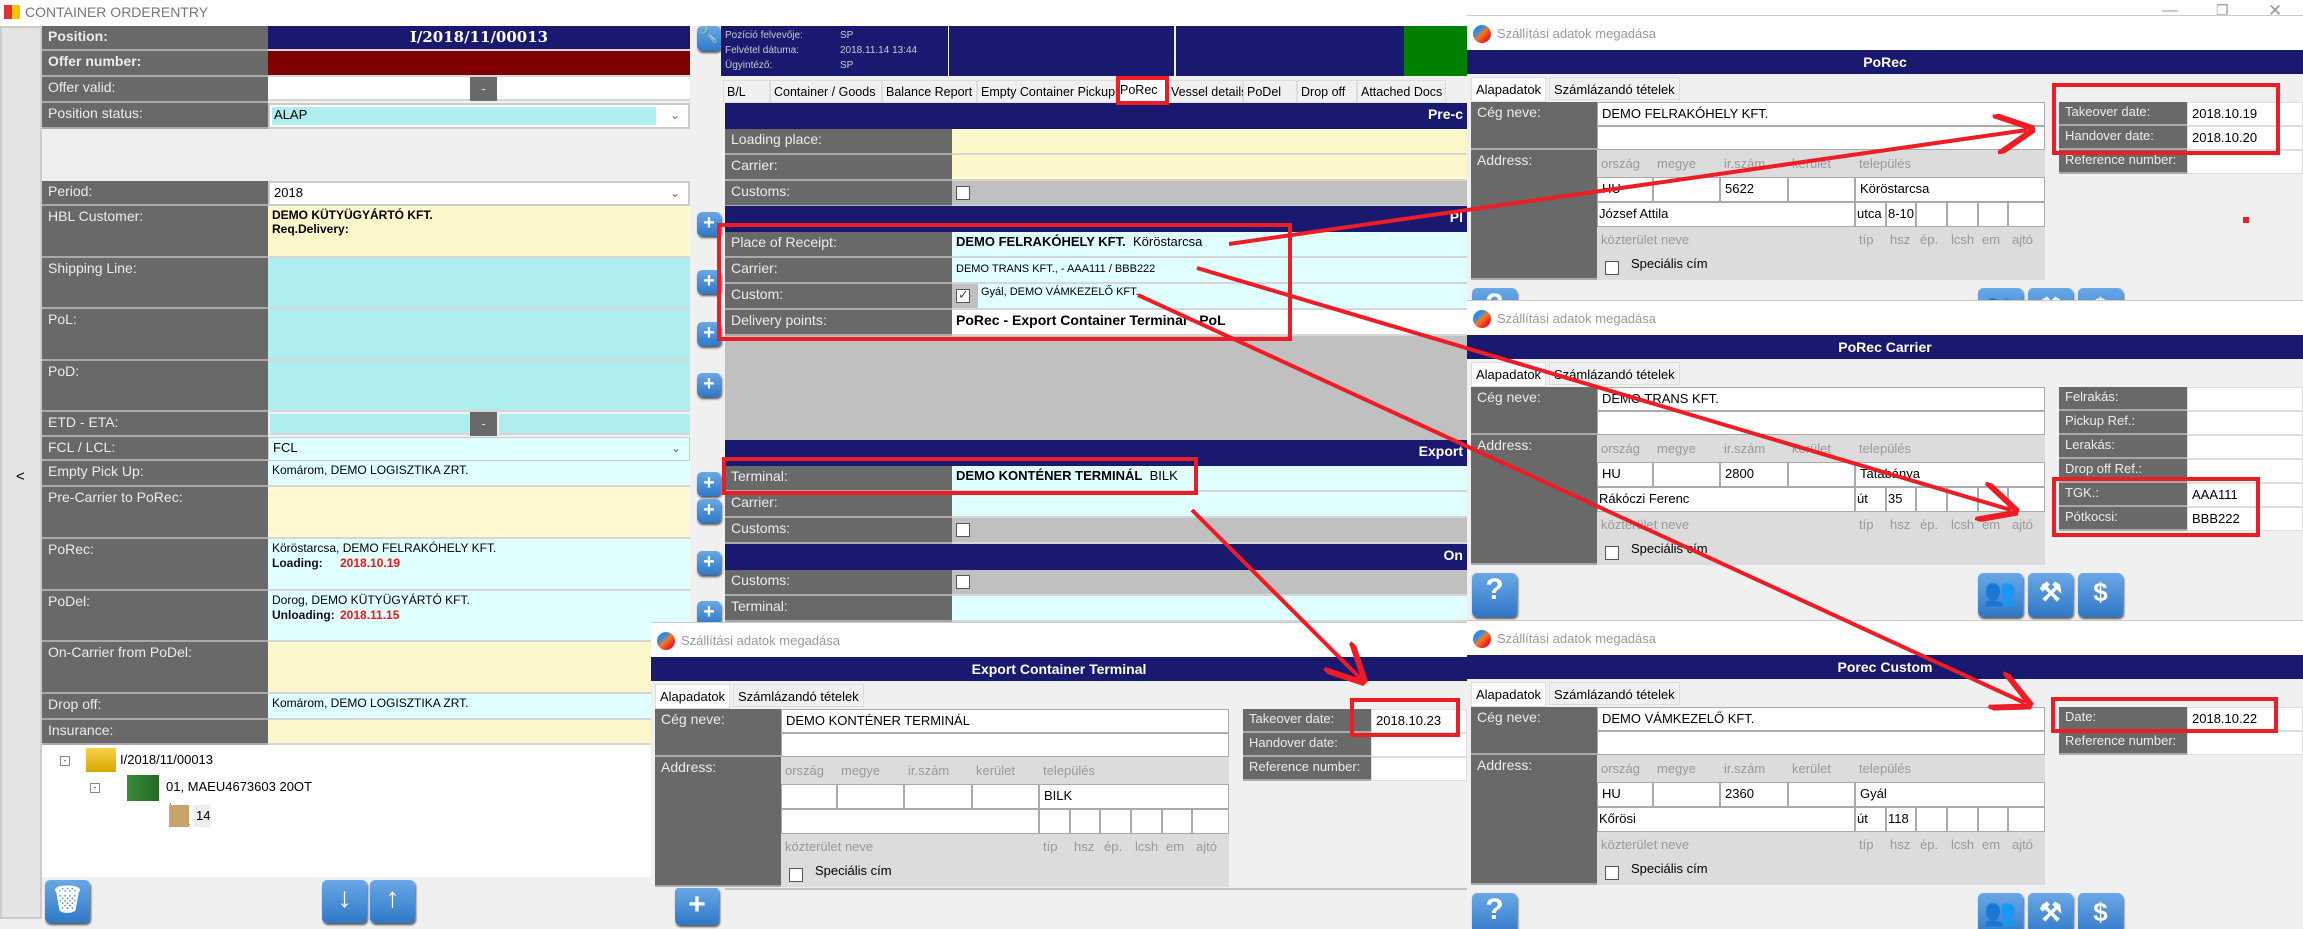 The image size is (2303, 929). Describe the element at coordinates (2156, 507) in the screenshot. I see `highlight-vehicle` at that location.